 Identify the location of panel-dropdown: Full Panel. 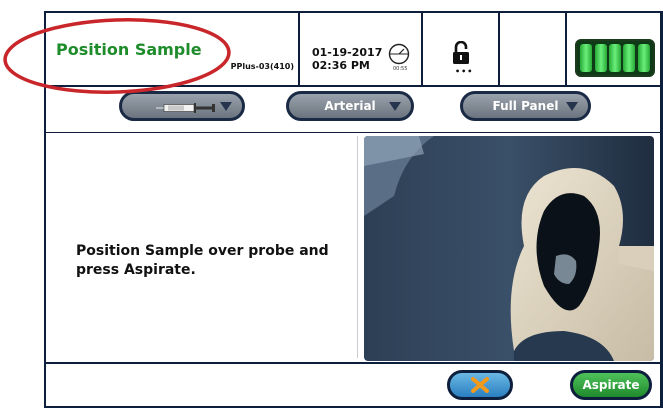
(525, 106).